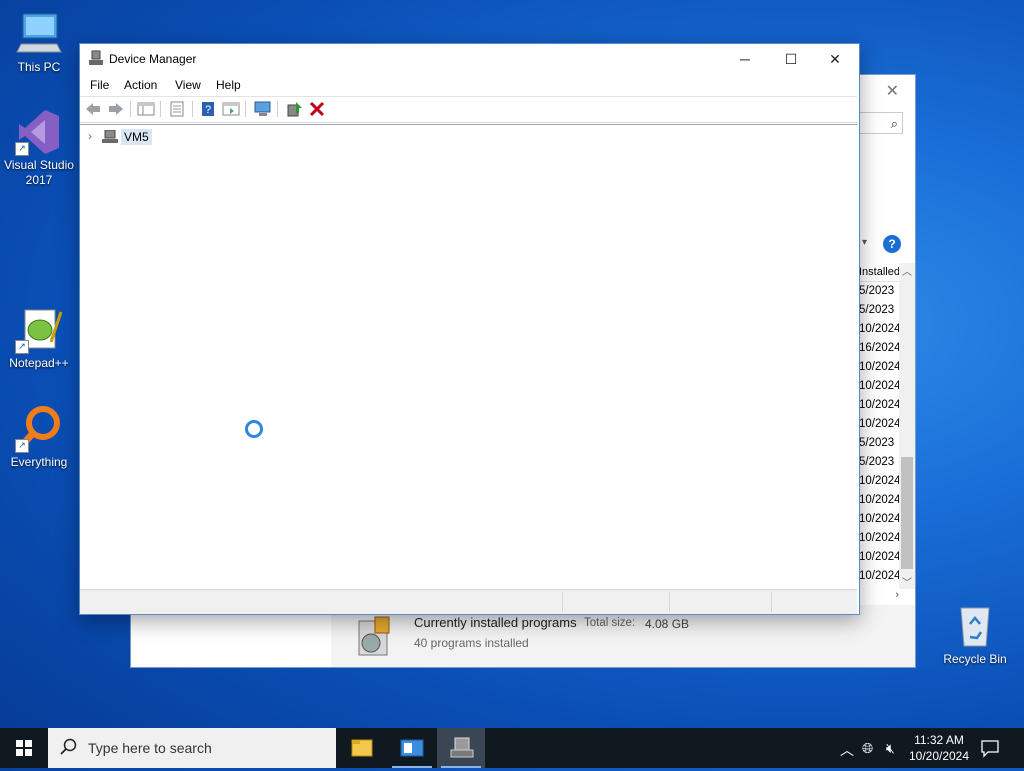  I want to click on taskbar-search-box: Type here to search, so click(192, 748).